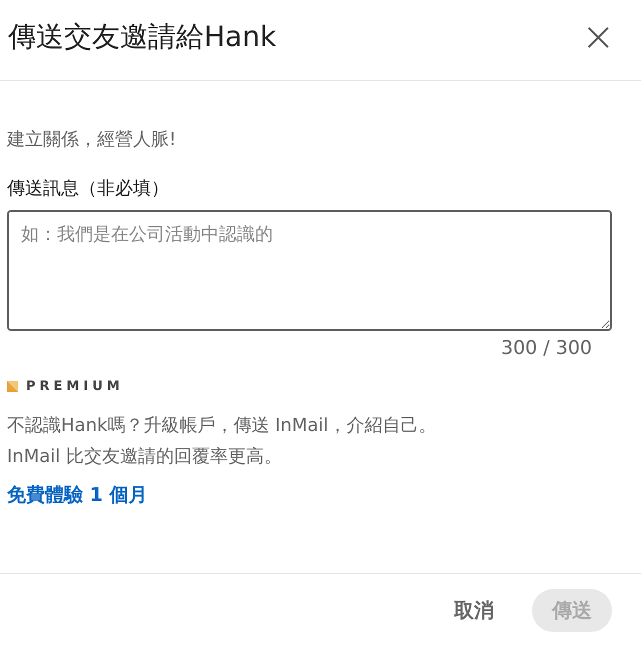  I want to click on premium-text: 不認識Hank嗎？升級帳戶，傳送 InMail，介紹自己。, so click(221, 426).